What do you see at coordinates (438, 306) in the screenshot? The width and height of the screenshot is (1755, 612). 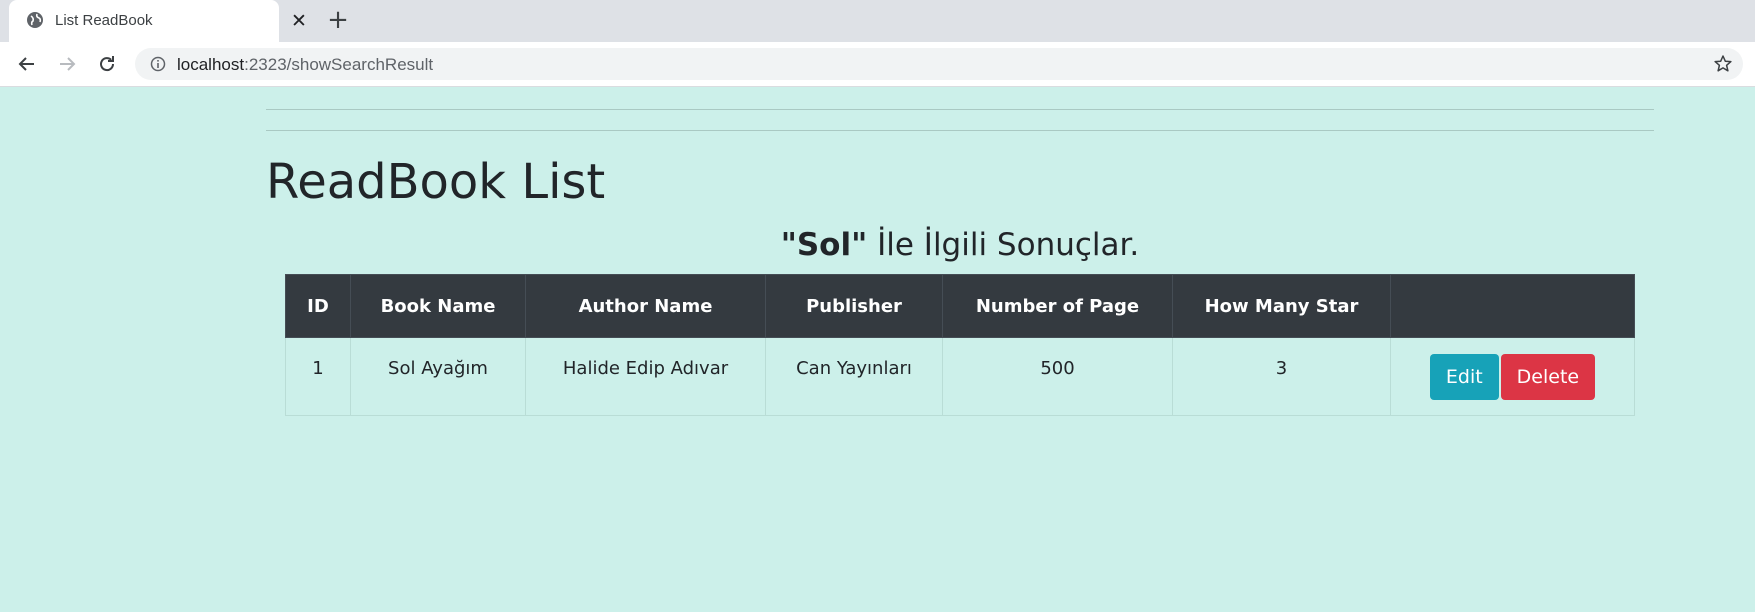 I see `column-header-book-name: Book Name` at bounding box center [438, 306].